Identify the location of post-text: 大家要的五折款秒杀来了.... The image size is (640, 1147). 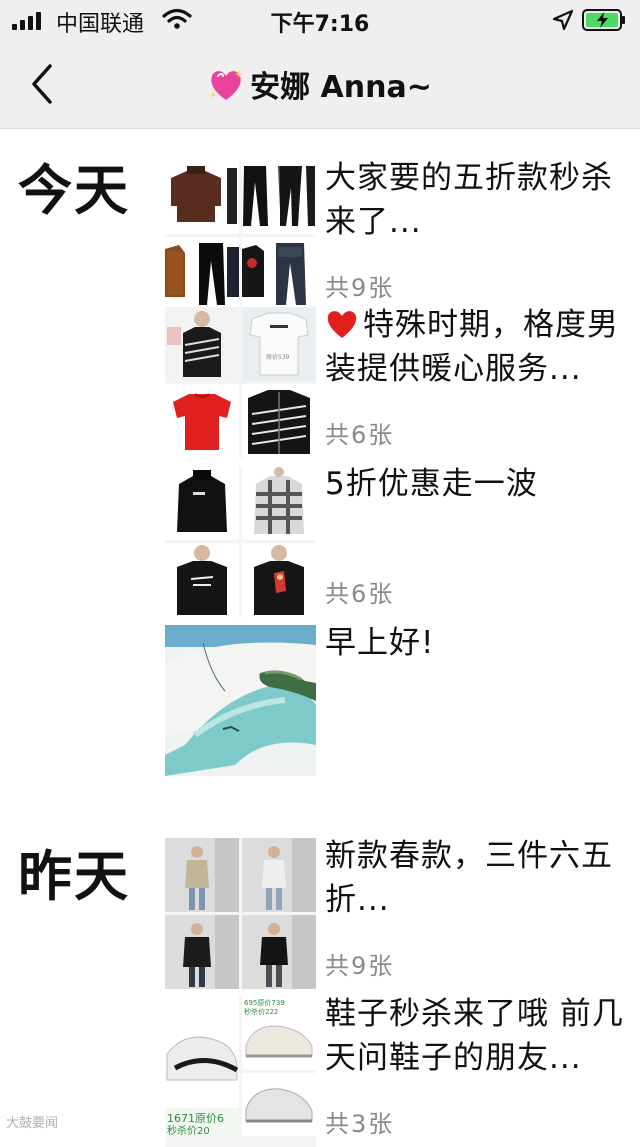
(469, 200).